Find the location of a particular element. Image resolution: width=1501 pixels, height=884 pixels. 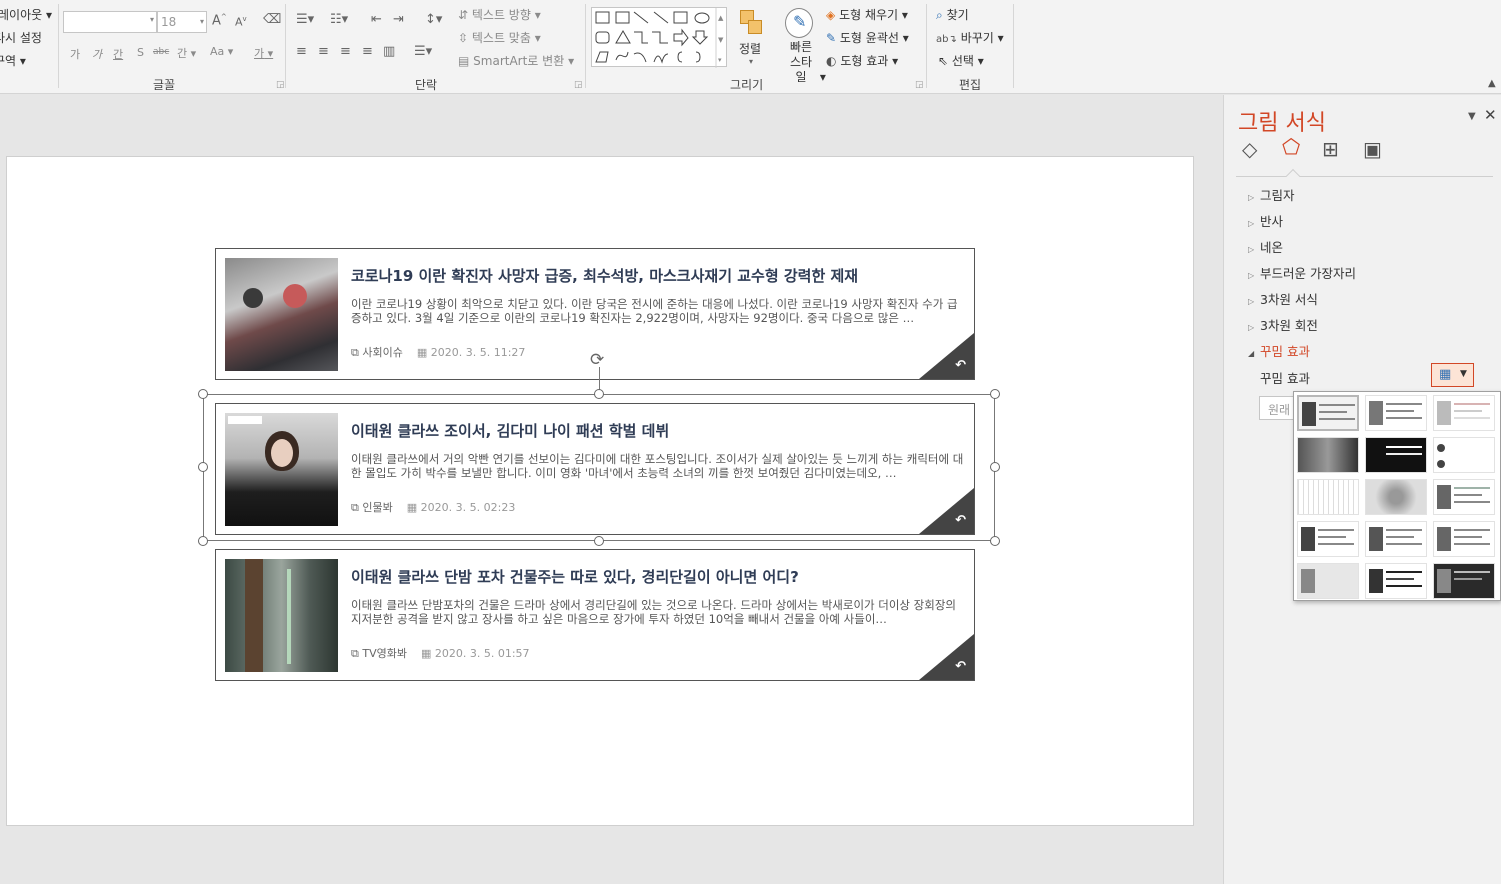

underline-button: 간 is located at coordinates (118, 54).